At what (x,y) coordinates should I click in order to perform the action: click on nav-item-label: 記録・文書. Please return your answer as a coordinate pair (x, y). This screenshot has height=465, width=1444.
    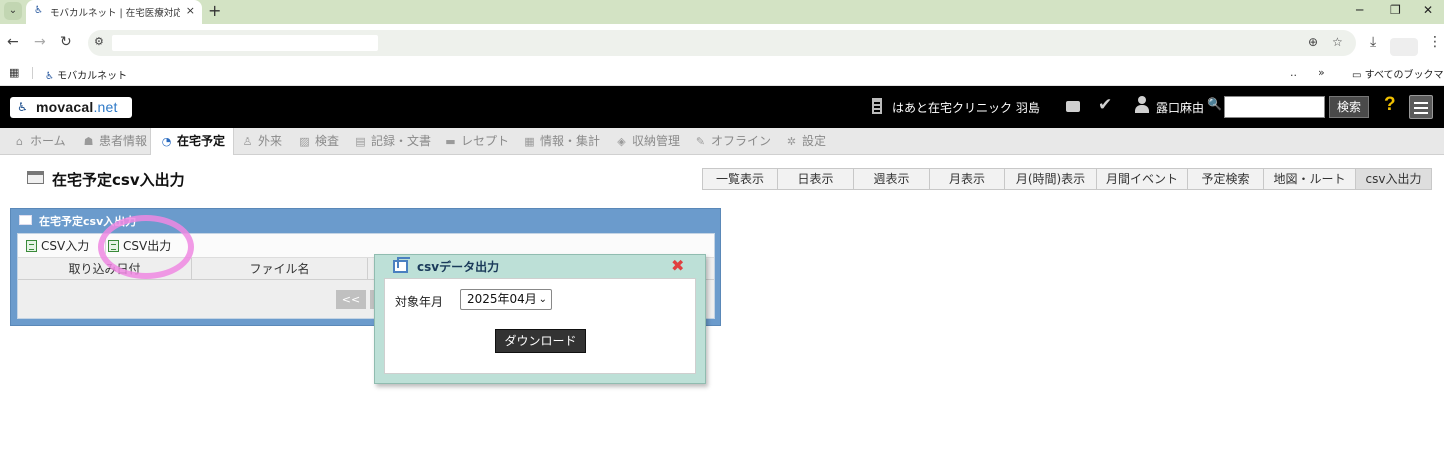
    Looking at the image, I should click on (401, 141).